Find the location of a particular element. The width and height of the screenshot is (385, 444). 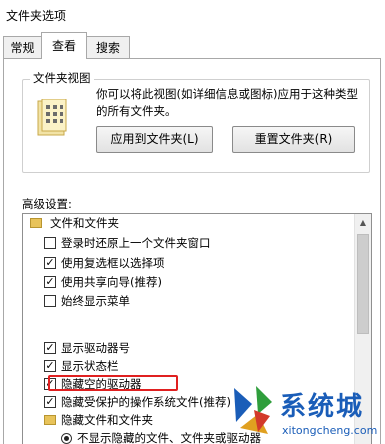

window-title: 文件夹选项 is located at coordinates (36, 16).